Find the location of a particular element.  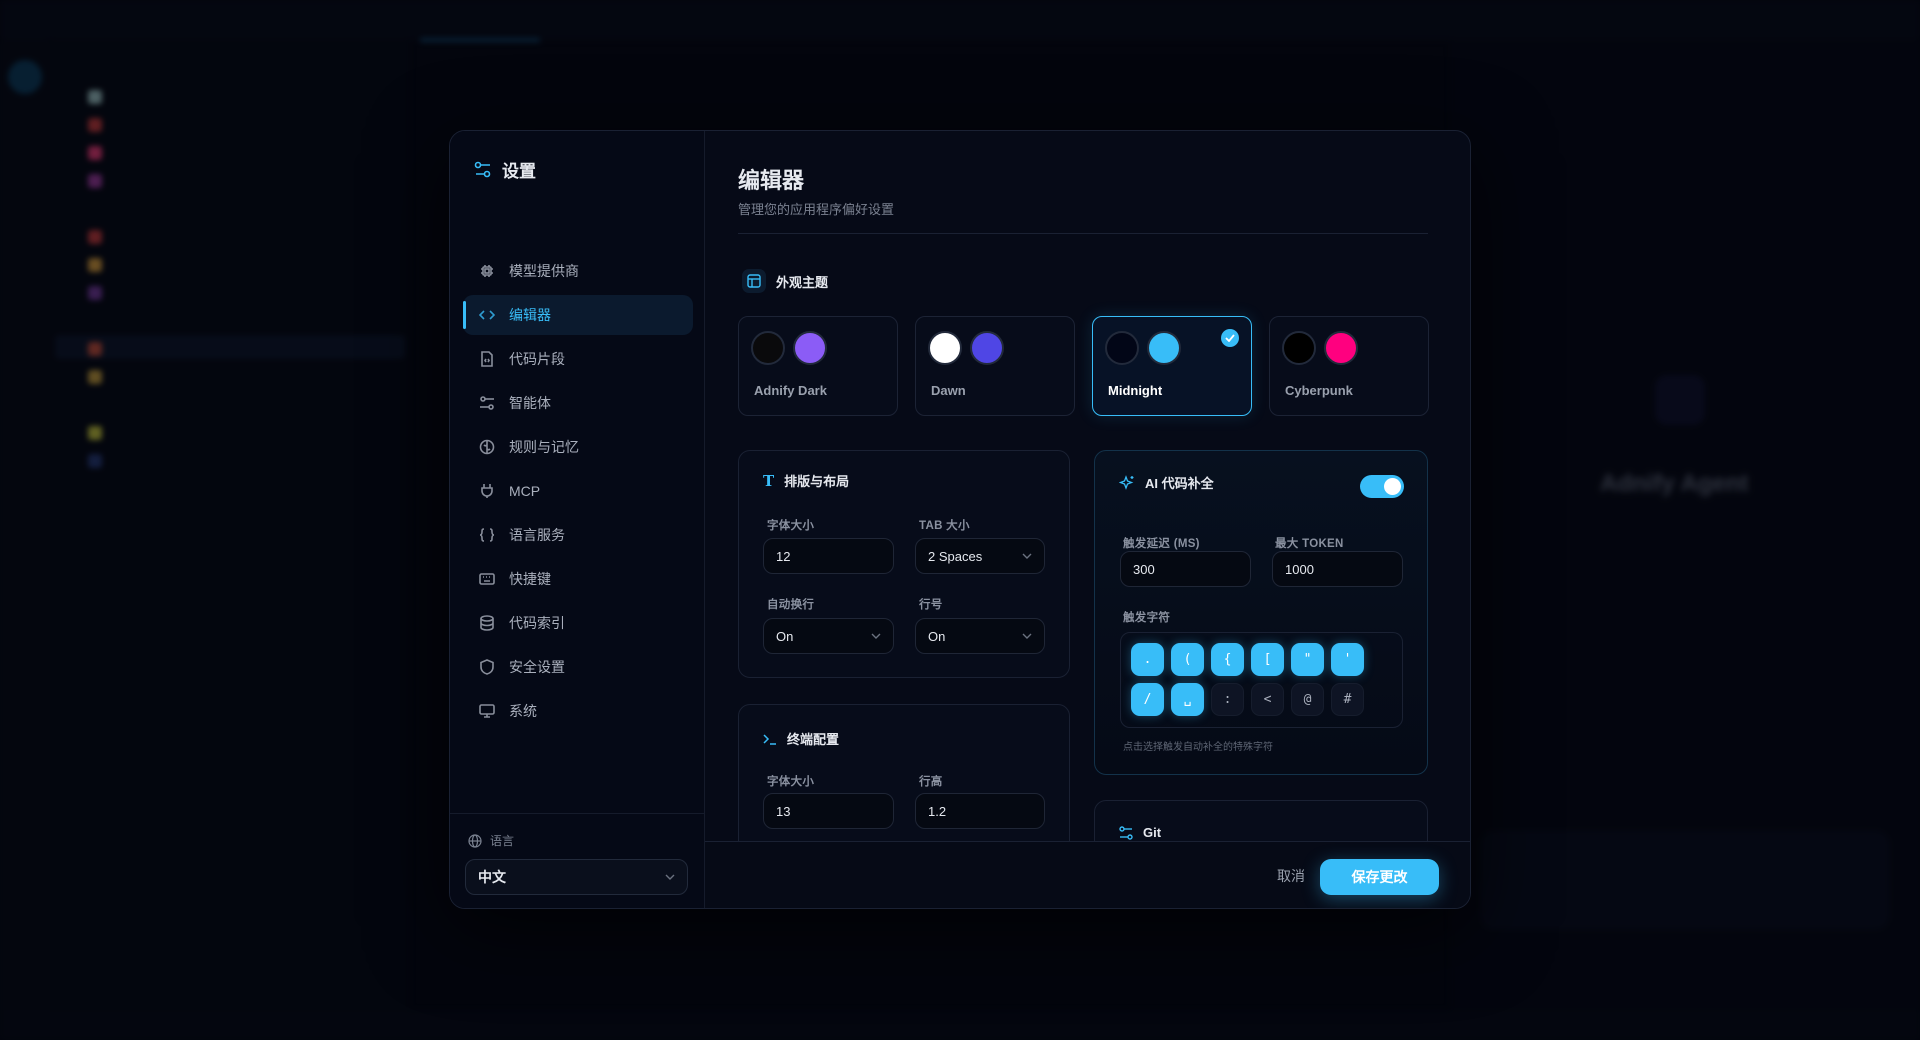

trigger-char-chip: # is located at coordinates (1347, 699).